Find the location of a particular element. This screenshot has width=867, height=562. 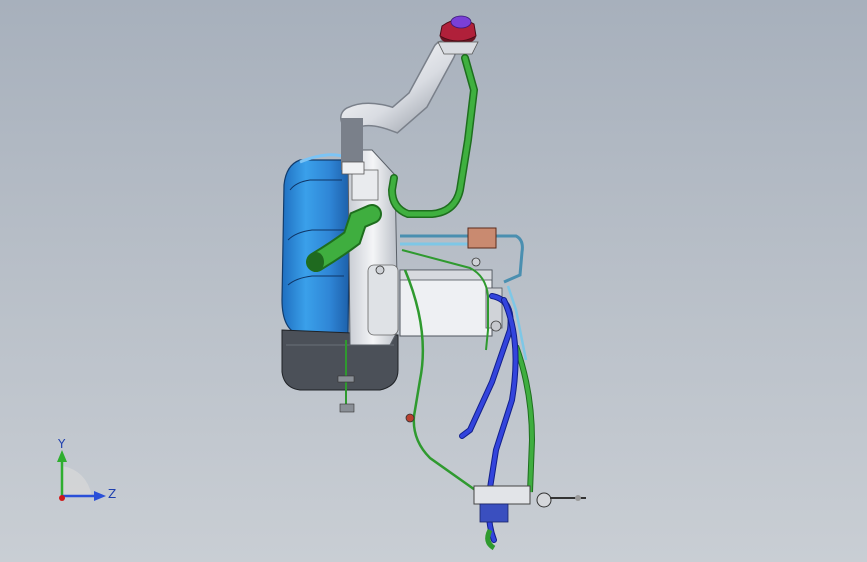

z-axis-arrow is located at coordinates (100, 496).